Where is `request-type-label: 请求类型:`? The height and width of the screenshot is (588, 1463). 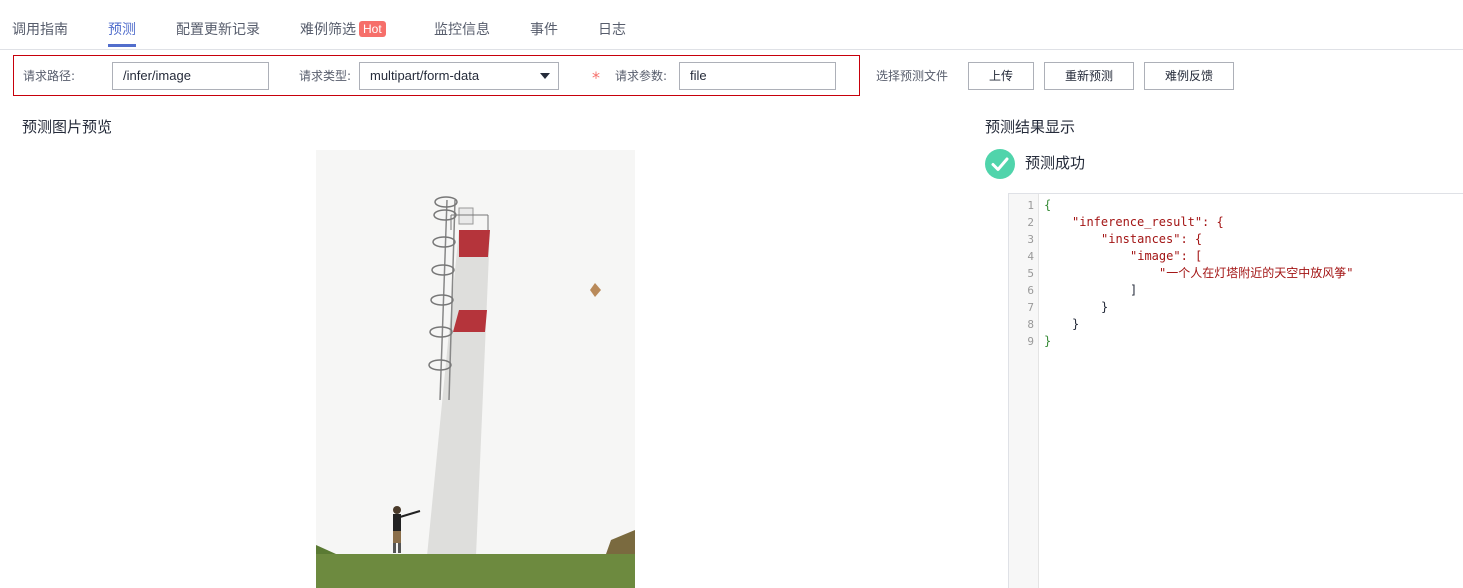
request-type-label: 请求类型: is located at coordinates (325, 76).